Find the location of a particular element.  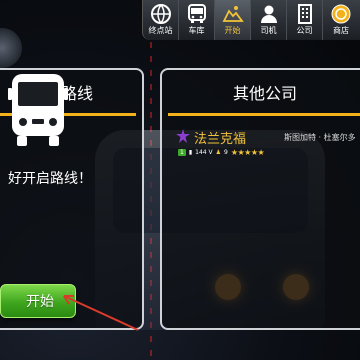

nav-item-driver: 司机 is located at coordinates (269, 20).